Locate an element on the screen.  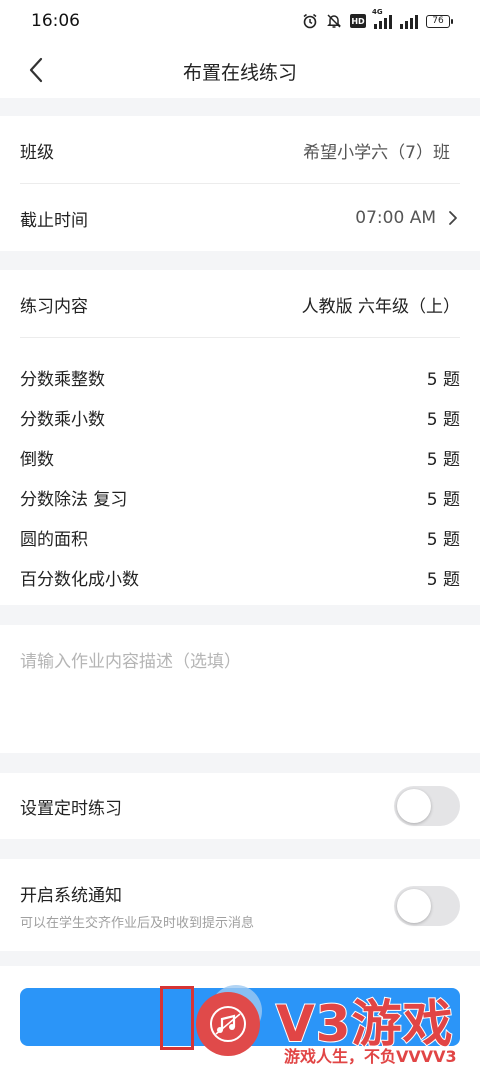
alarm-icon is located at coordinates (310, 21).